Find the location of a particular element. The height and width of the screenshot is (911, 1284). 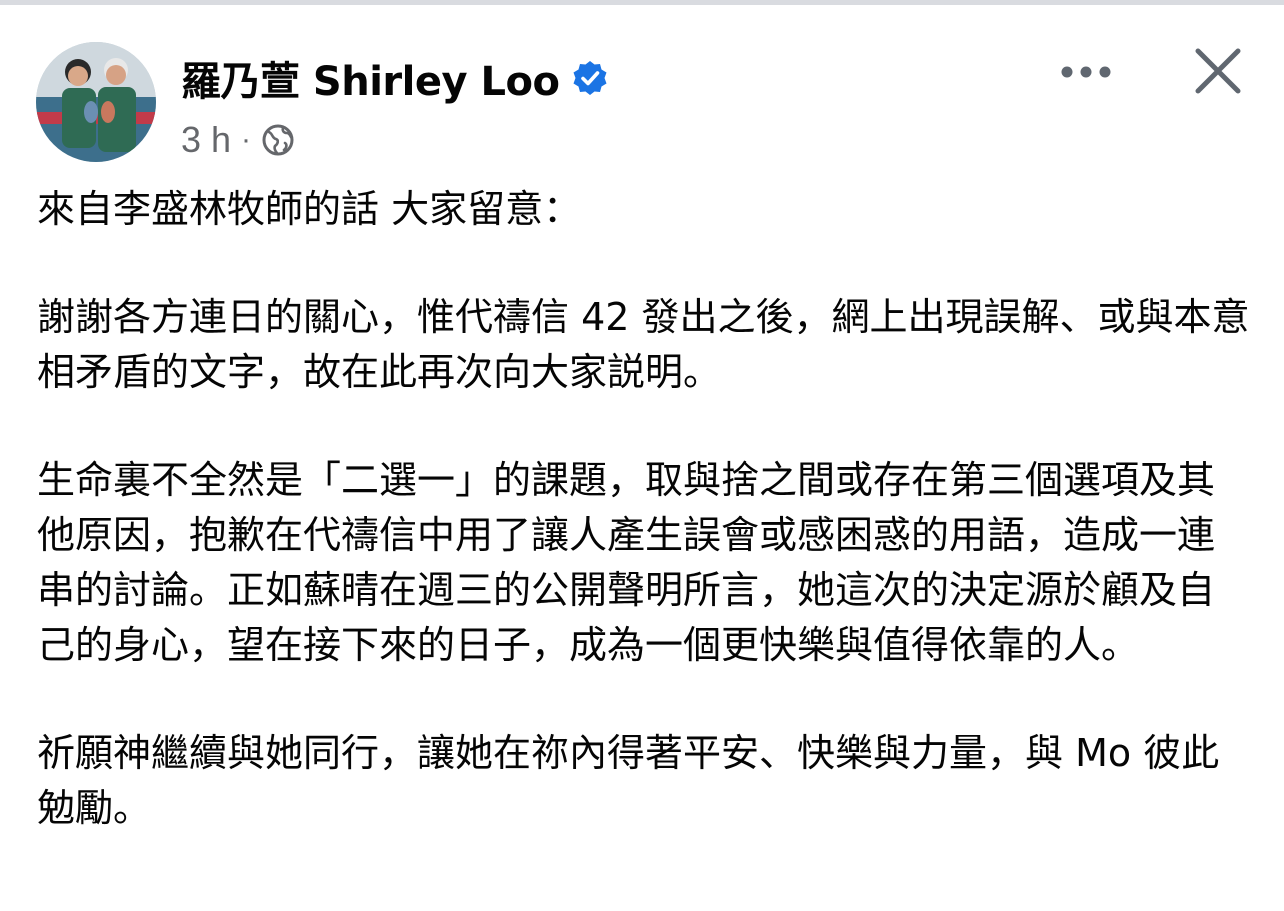

close-button is located at coordinates (1218, 71).